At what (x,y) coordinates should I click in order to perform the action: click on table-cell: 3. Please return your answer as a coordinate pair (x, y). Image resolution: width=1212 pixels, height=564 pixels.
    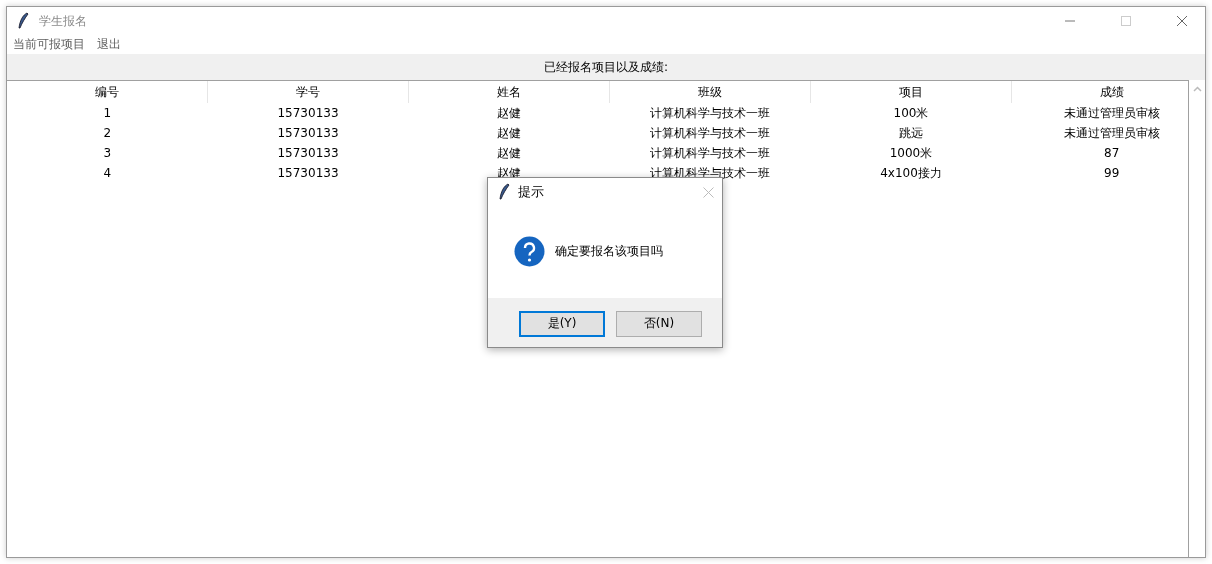
    Looking at the image, I should click on (107, 153).